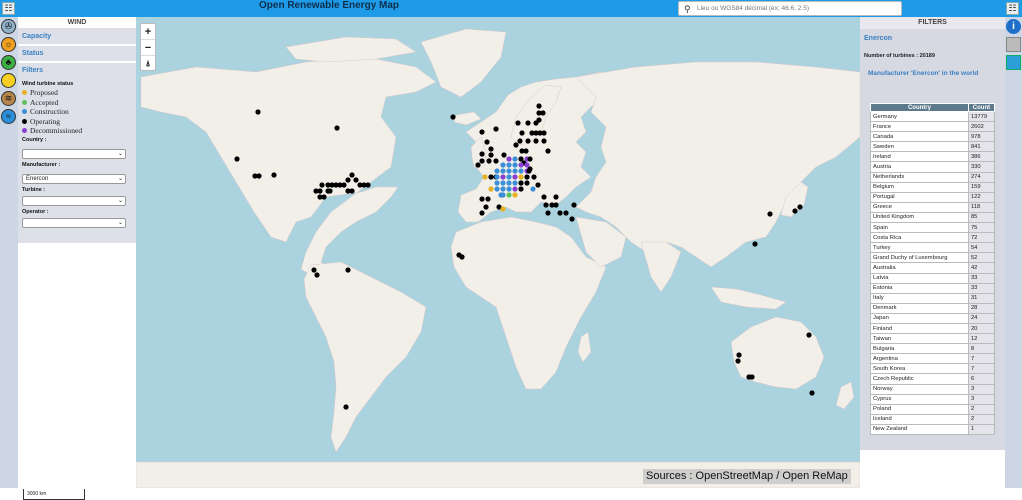 The height and width of the screenshot is (500, 1022). I want to click on left-menu-button: ☷, so click(8, 8).